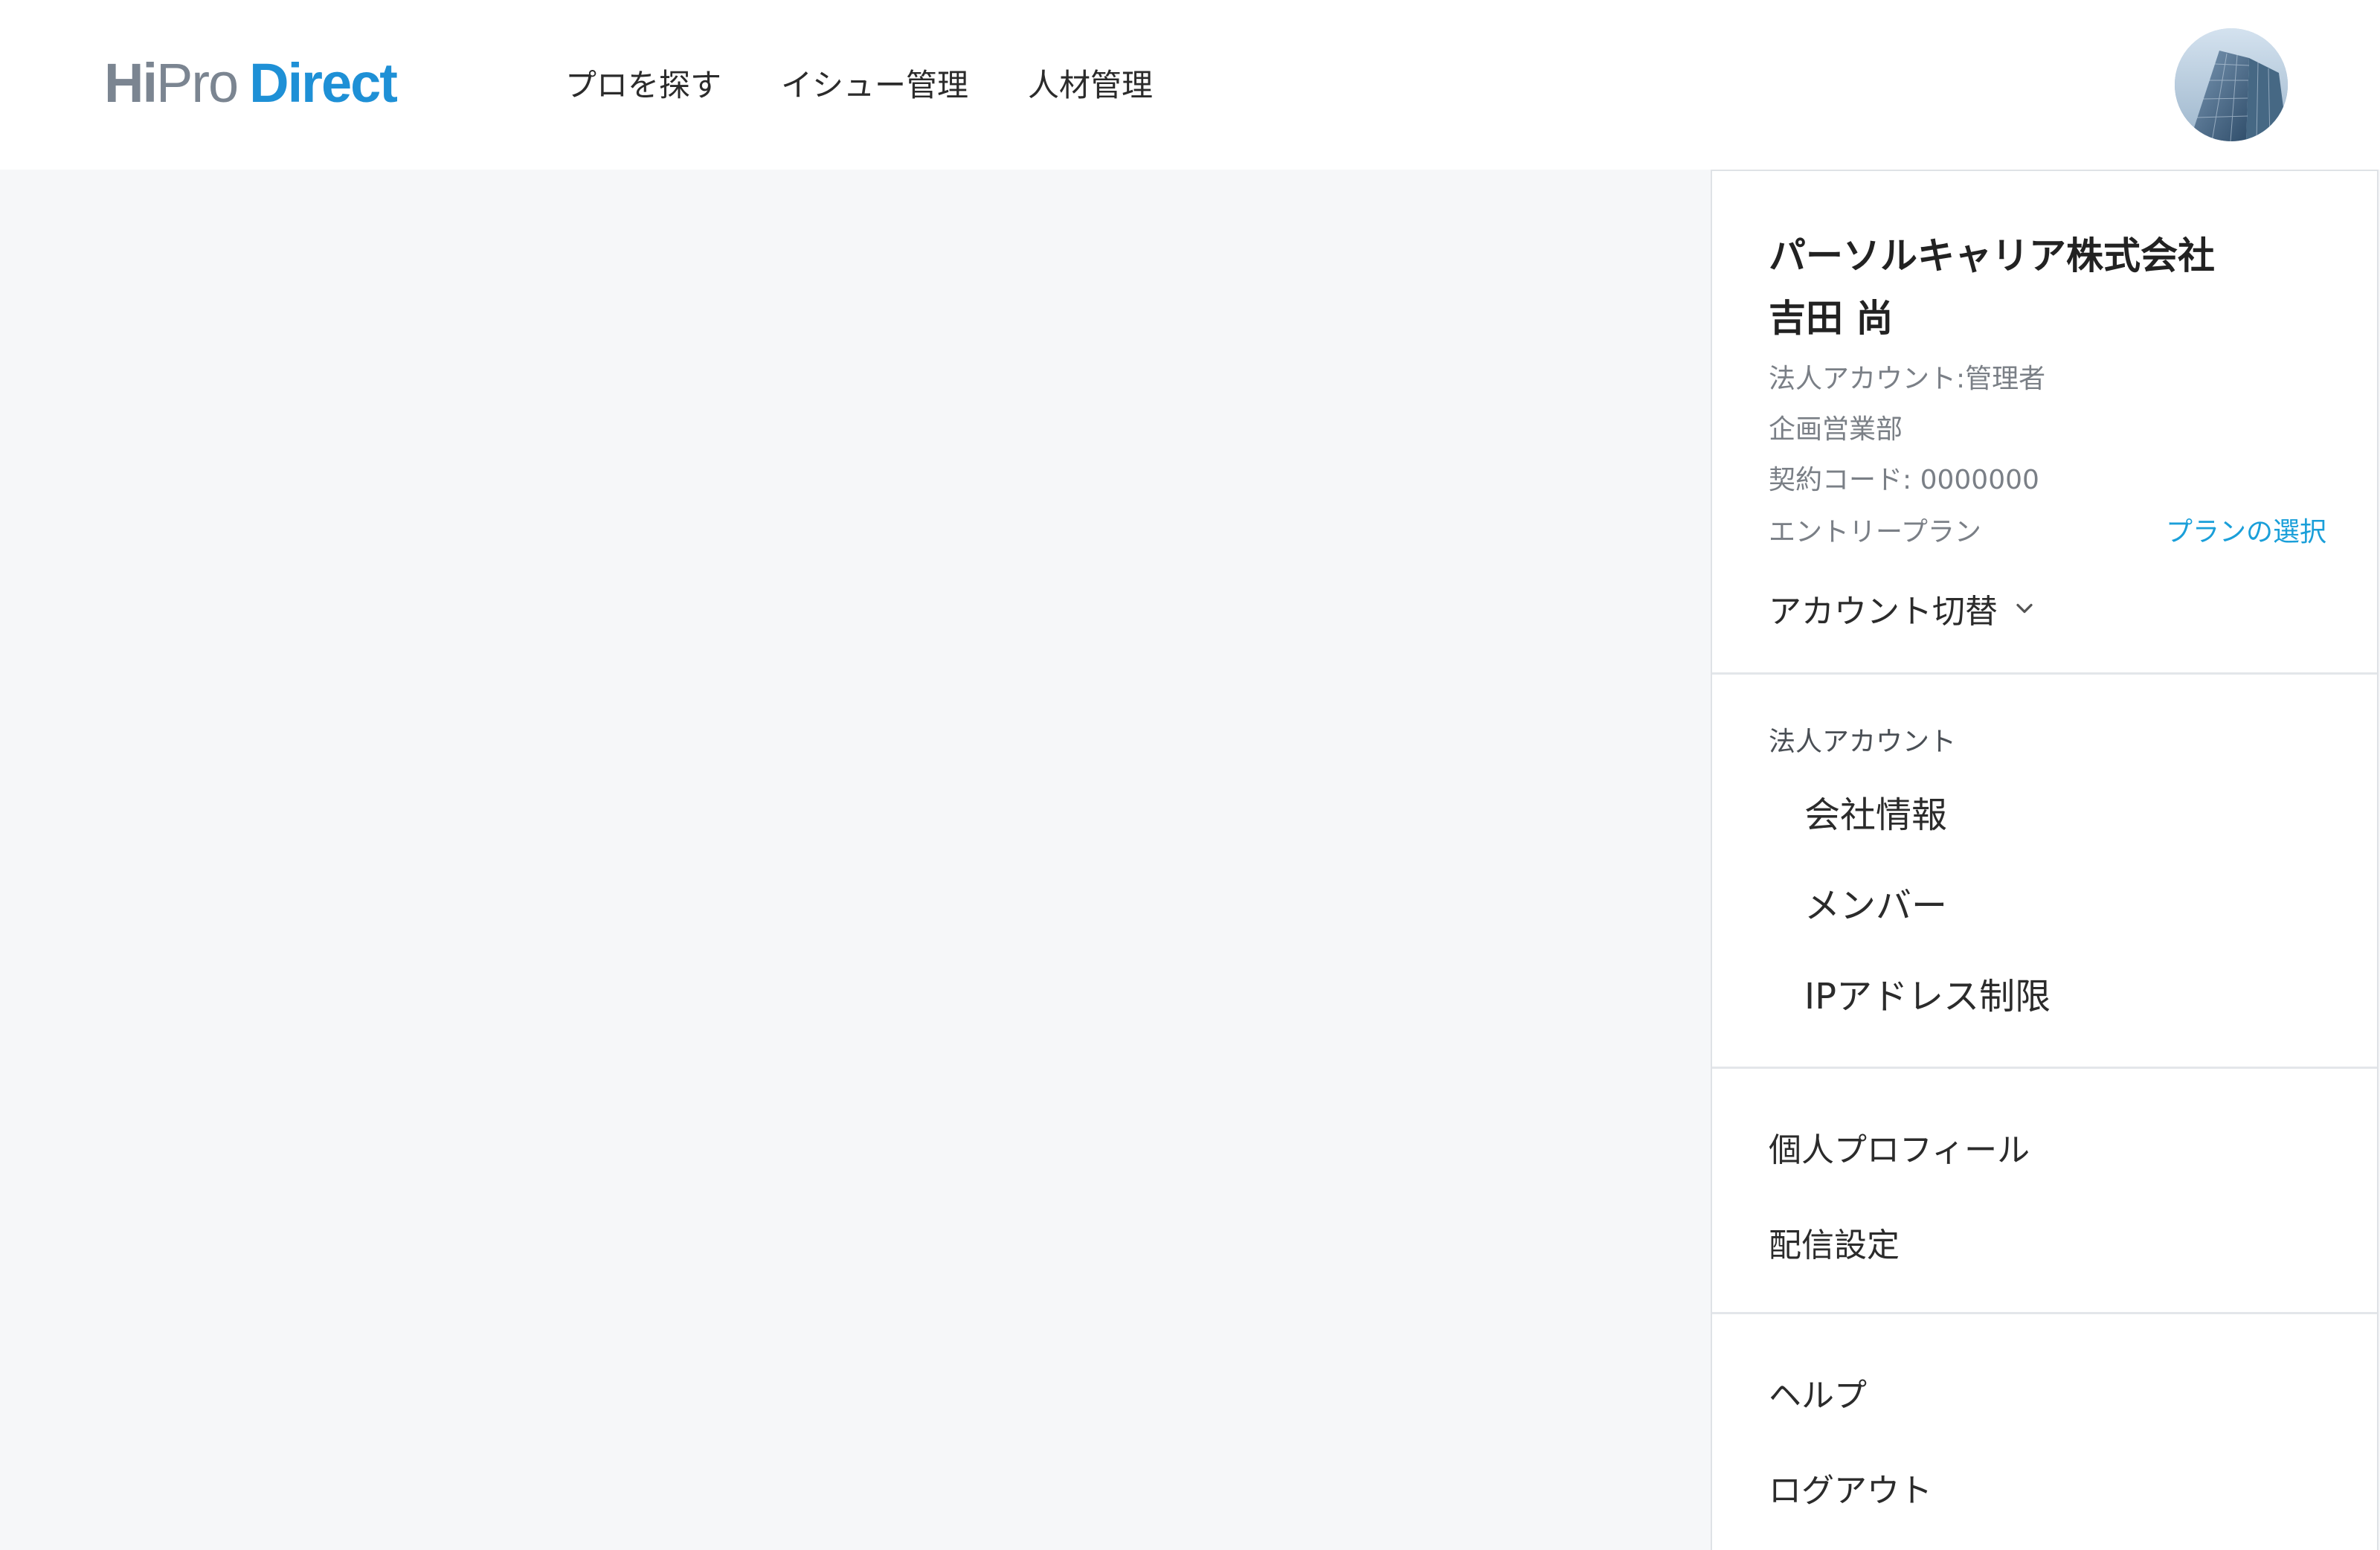 Image resolution: width=2380 pixels, height=1550 pixels. I want to click on nav-issue-management: イシュー管理, so click(875, 86).